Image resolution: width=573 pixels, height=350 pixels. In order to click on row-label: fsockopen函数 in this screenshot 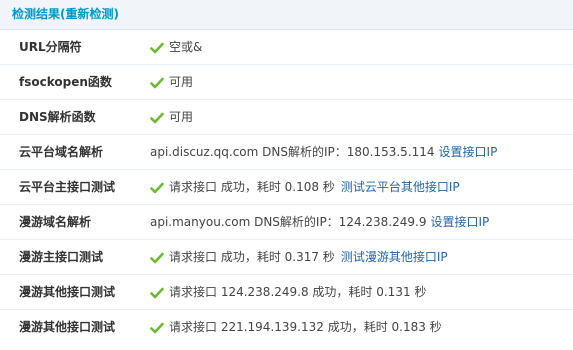, I will do `click(65, 82)`.